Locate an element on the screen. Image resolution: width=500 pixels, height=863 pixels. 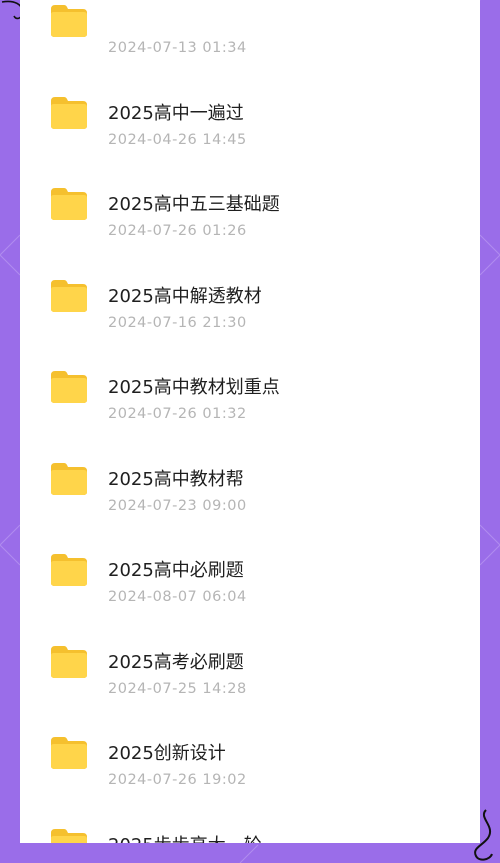
folder-list-item: 2025高中必刷题 2024-08-07 06:04 is located at coordinates (250, 557).